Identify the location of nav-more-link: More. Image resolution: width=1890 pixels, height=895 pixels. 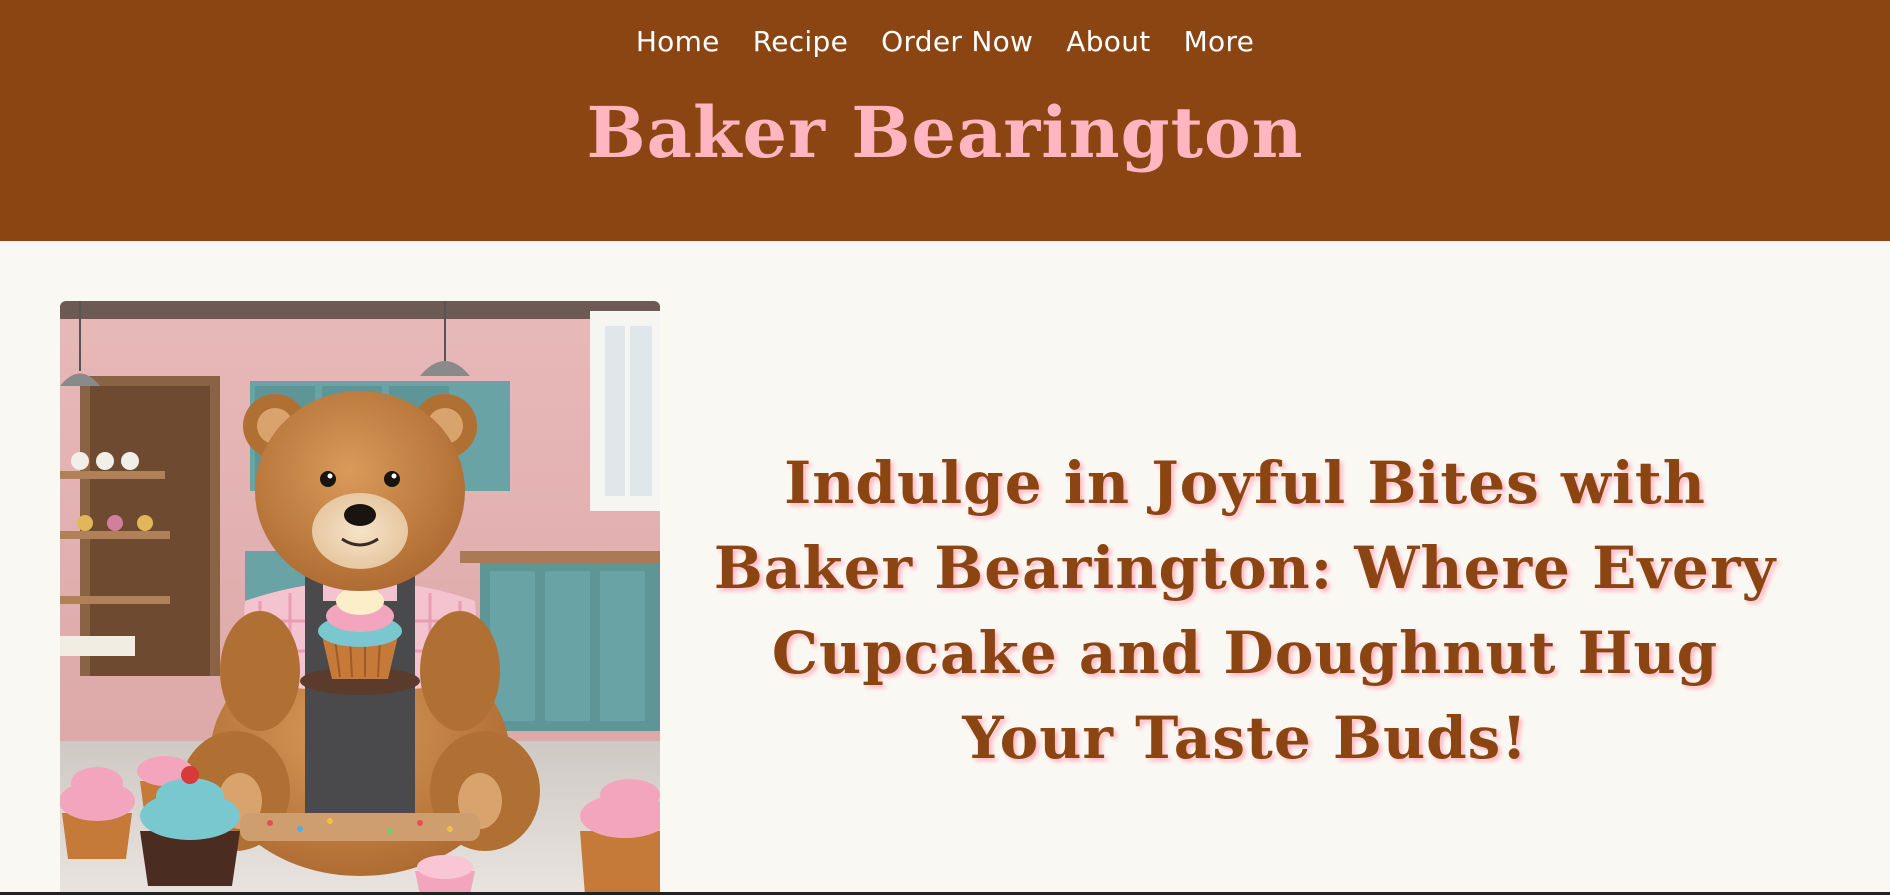
(1219, 42).